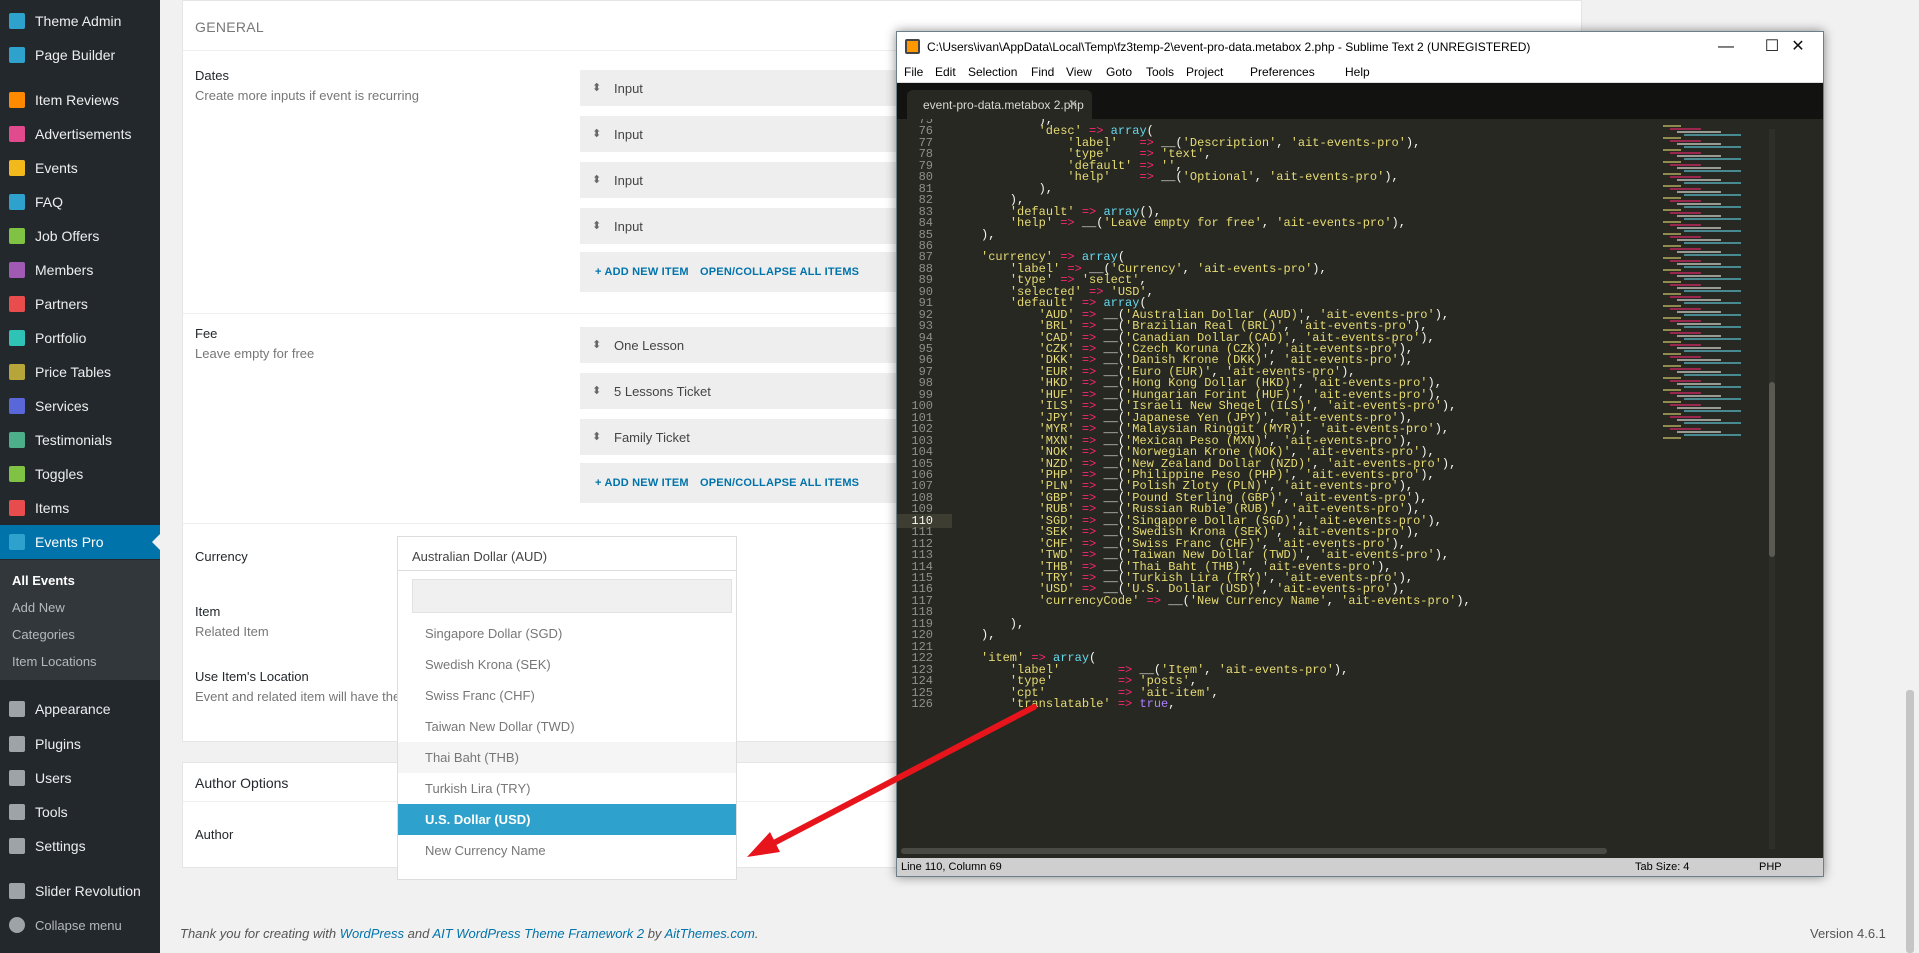 This screenshot has height=953, width=1919. Describe the element at coordinates (80, 134) in the screenshot. I see `sidebar-item-advertisements: Advertisements` at that location.